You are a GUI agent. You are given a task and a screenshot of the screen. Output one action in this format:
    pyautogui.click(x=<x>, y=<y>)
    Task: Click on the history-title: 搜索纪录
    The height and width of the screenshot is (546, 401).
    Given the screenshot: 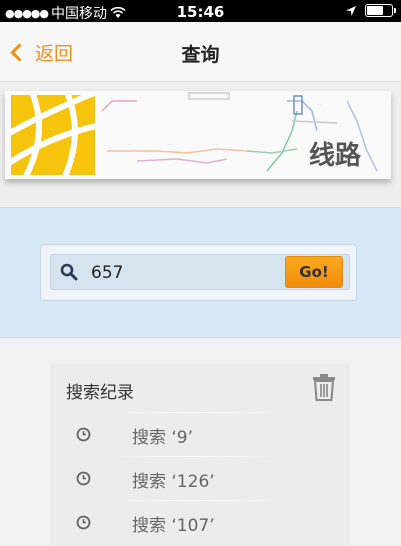 What is the action you would take?
    pyautogui.click(x=100, y=393)
    